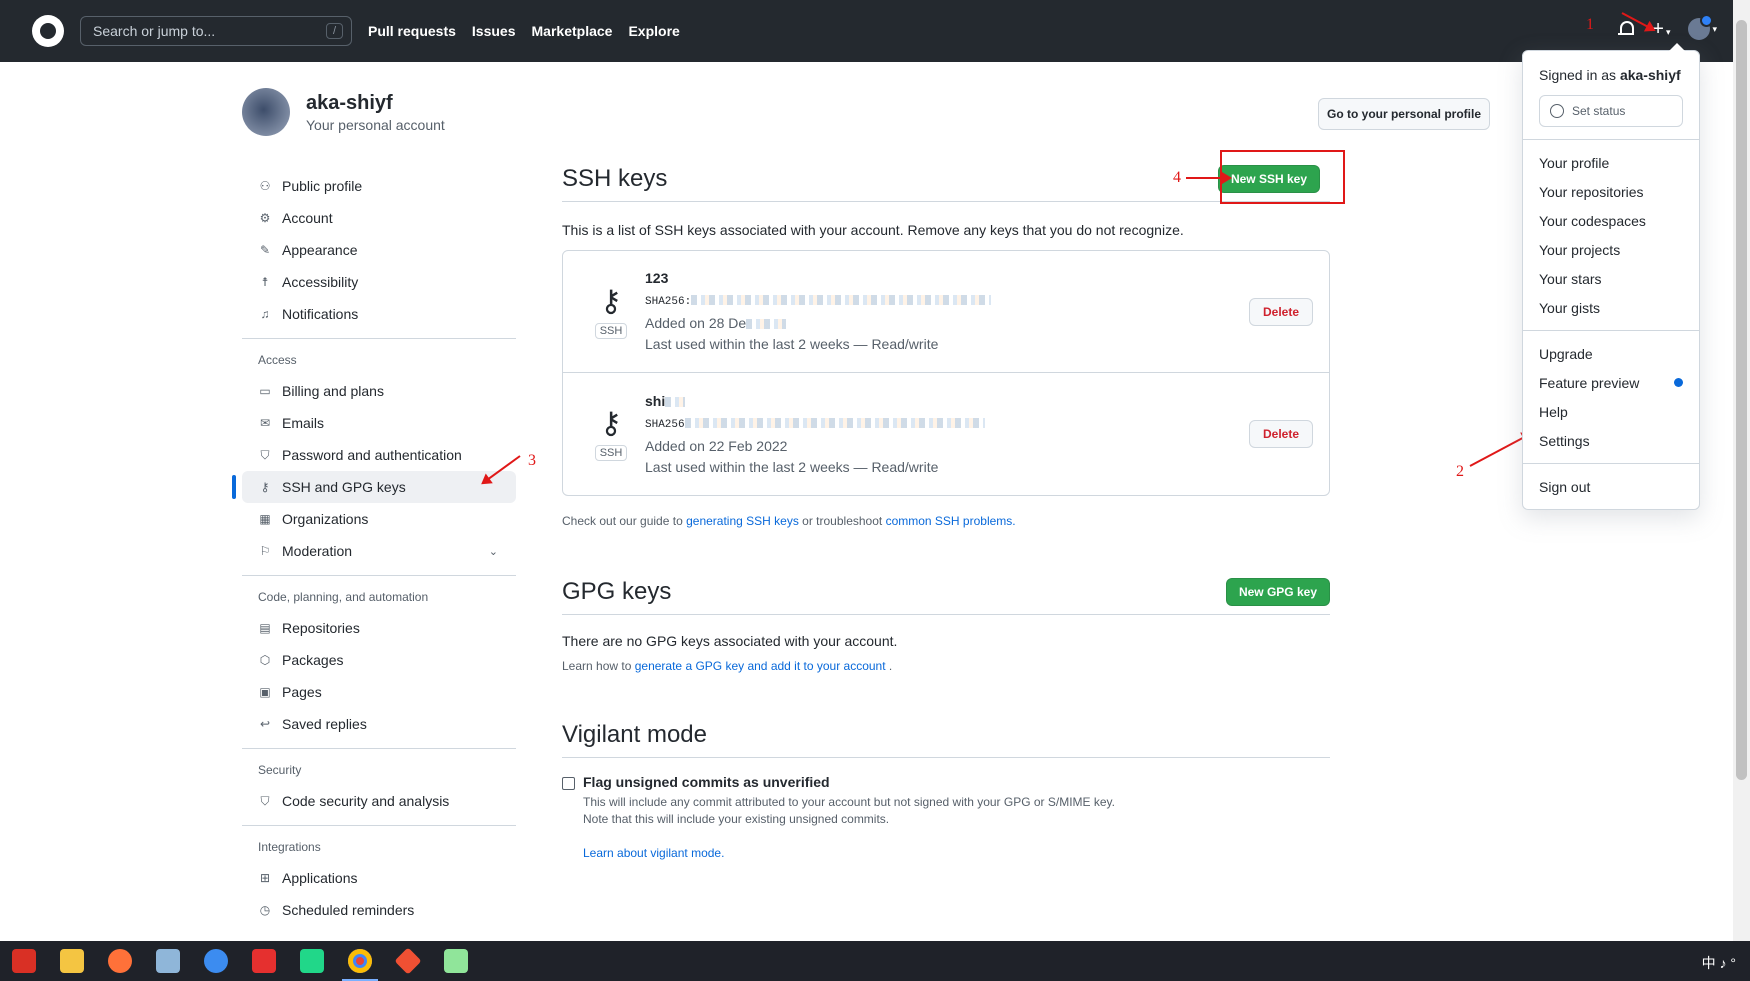  What do you see at coordinates (1277, 592) in the screenshot?
I see `new-gpg-key-button: New GPG key` at bounding box center [1277, 592].